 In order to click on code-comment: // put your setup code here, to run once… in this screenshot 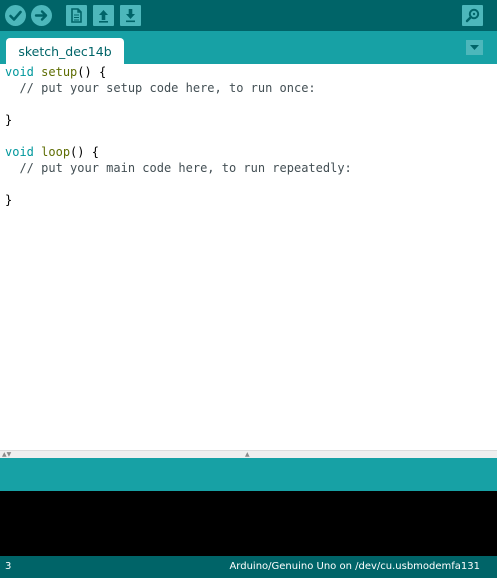, I will do `click(160, 88)`.